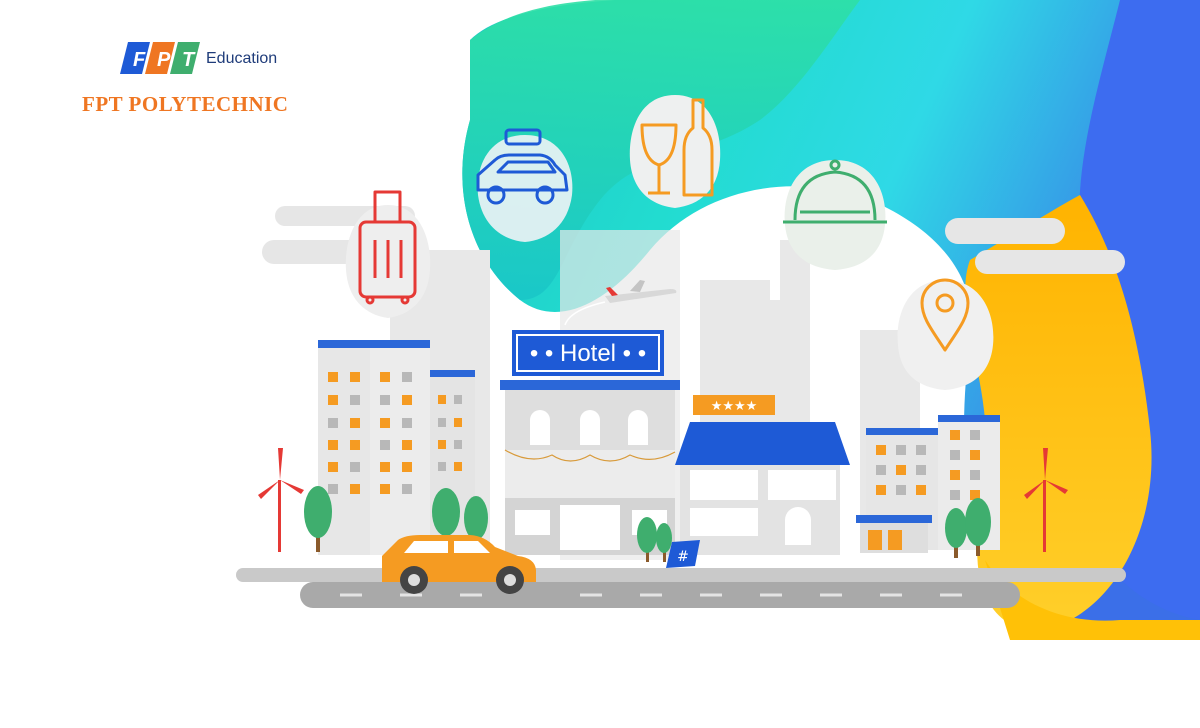  Describe the element at coordinates (231, 83) in the screenshot. I see `brand-block: F P T Education FPT POLYTECHNIC` at that location.